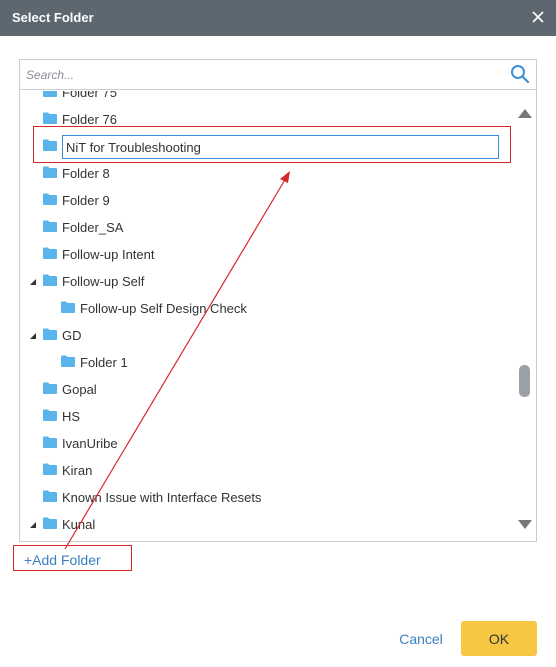 The width and height of the screenshot is (556, 667). I want to click on tree-item-label: Follow-up Self Design Check, so click(163, 308).